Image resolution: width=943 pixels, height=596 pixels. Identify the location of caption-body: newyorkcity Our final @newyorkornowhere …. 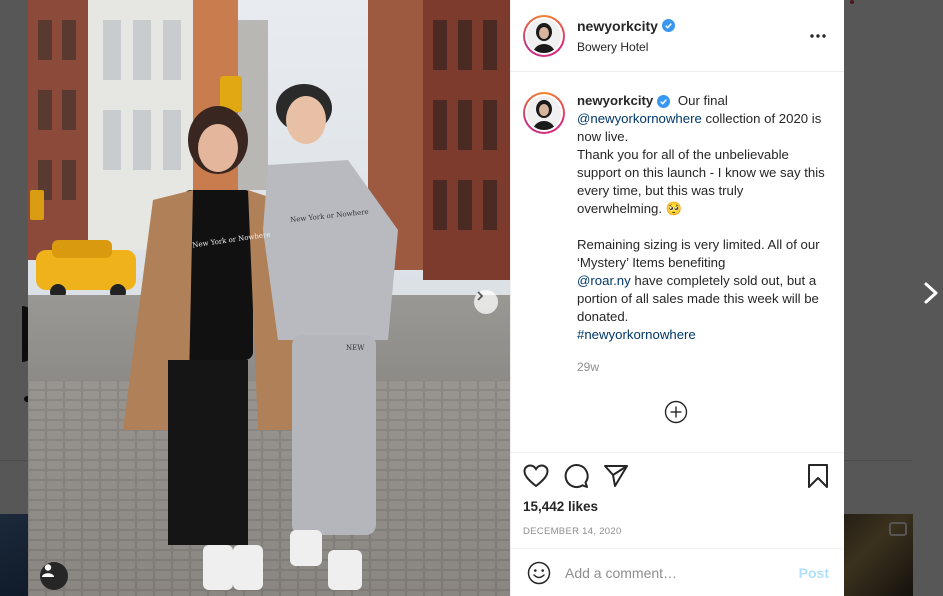
(701, 234).